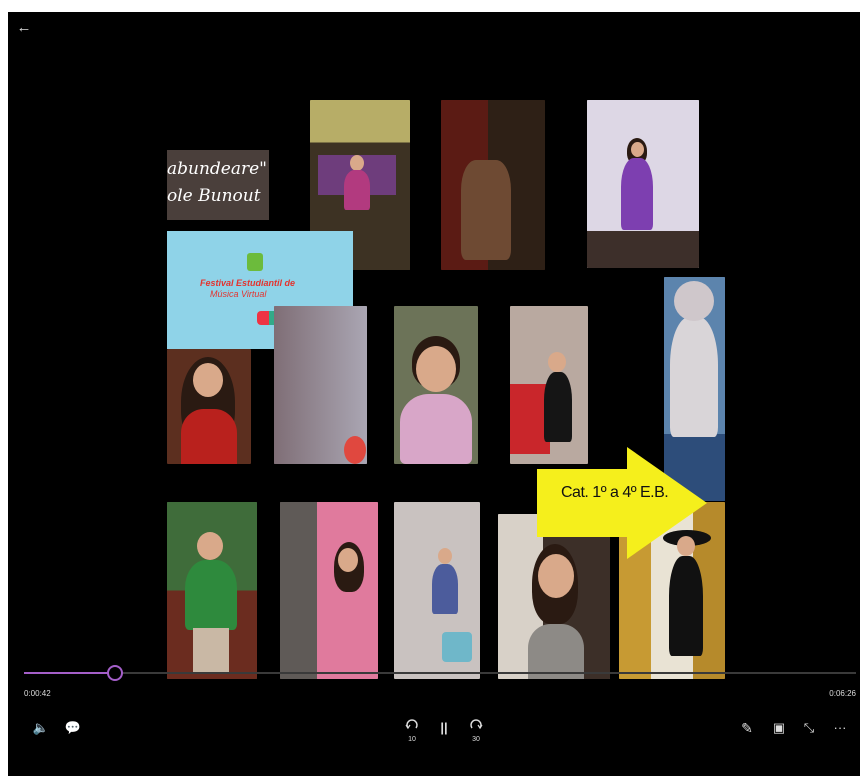 Image resolution: width=866 pixels, height=776 pixels. What do you see at coordinates (476, 739) in the screenshot?
I see `forward-label: 30` at bounding box center [476, 739].